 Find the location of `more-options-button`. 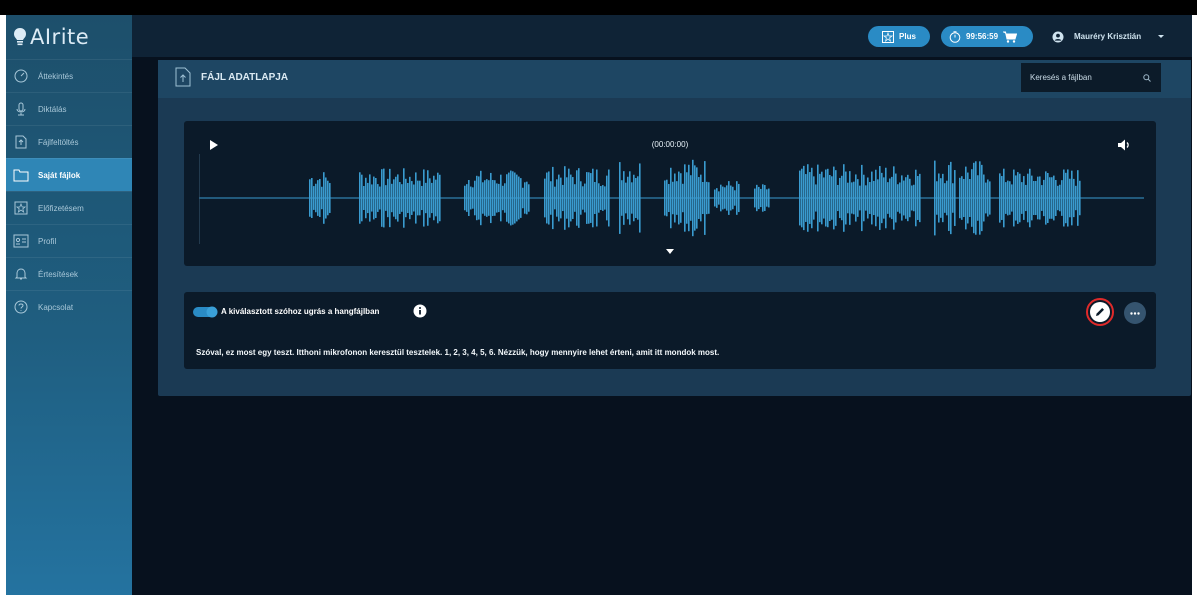

more-options-button is located at coordinates (1135, 313).